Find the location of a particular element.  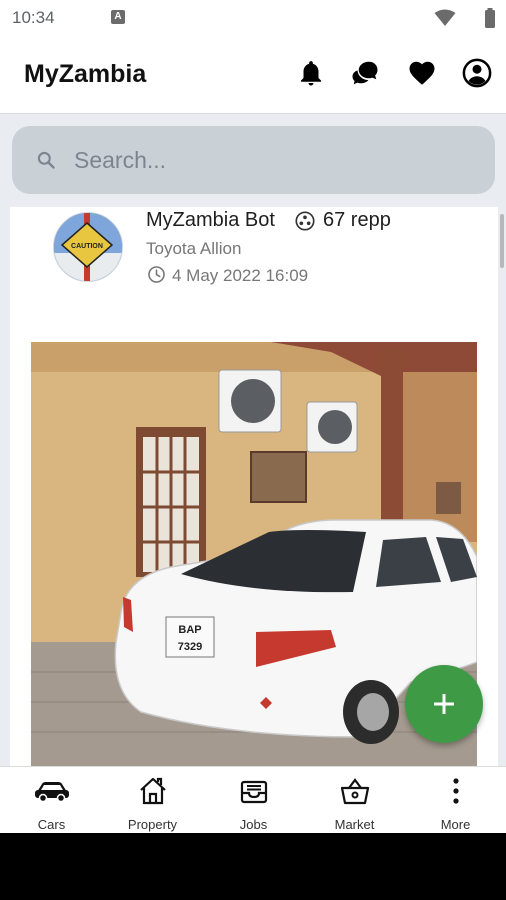

nav-cars: Cars is located at coordinates (51, 800).